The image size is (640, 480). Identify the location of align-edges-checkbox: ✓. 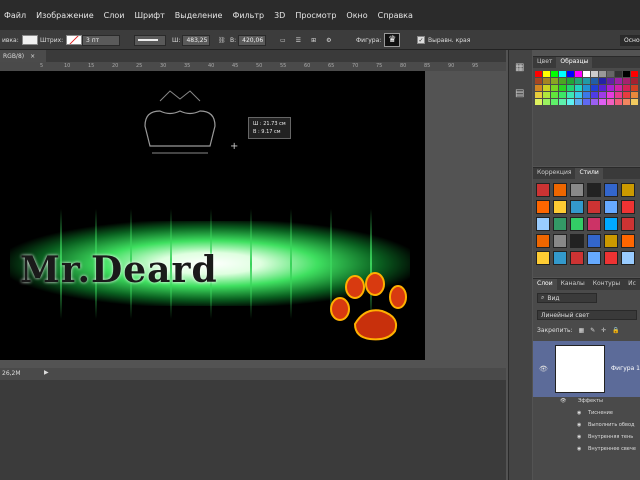
(421, 40).